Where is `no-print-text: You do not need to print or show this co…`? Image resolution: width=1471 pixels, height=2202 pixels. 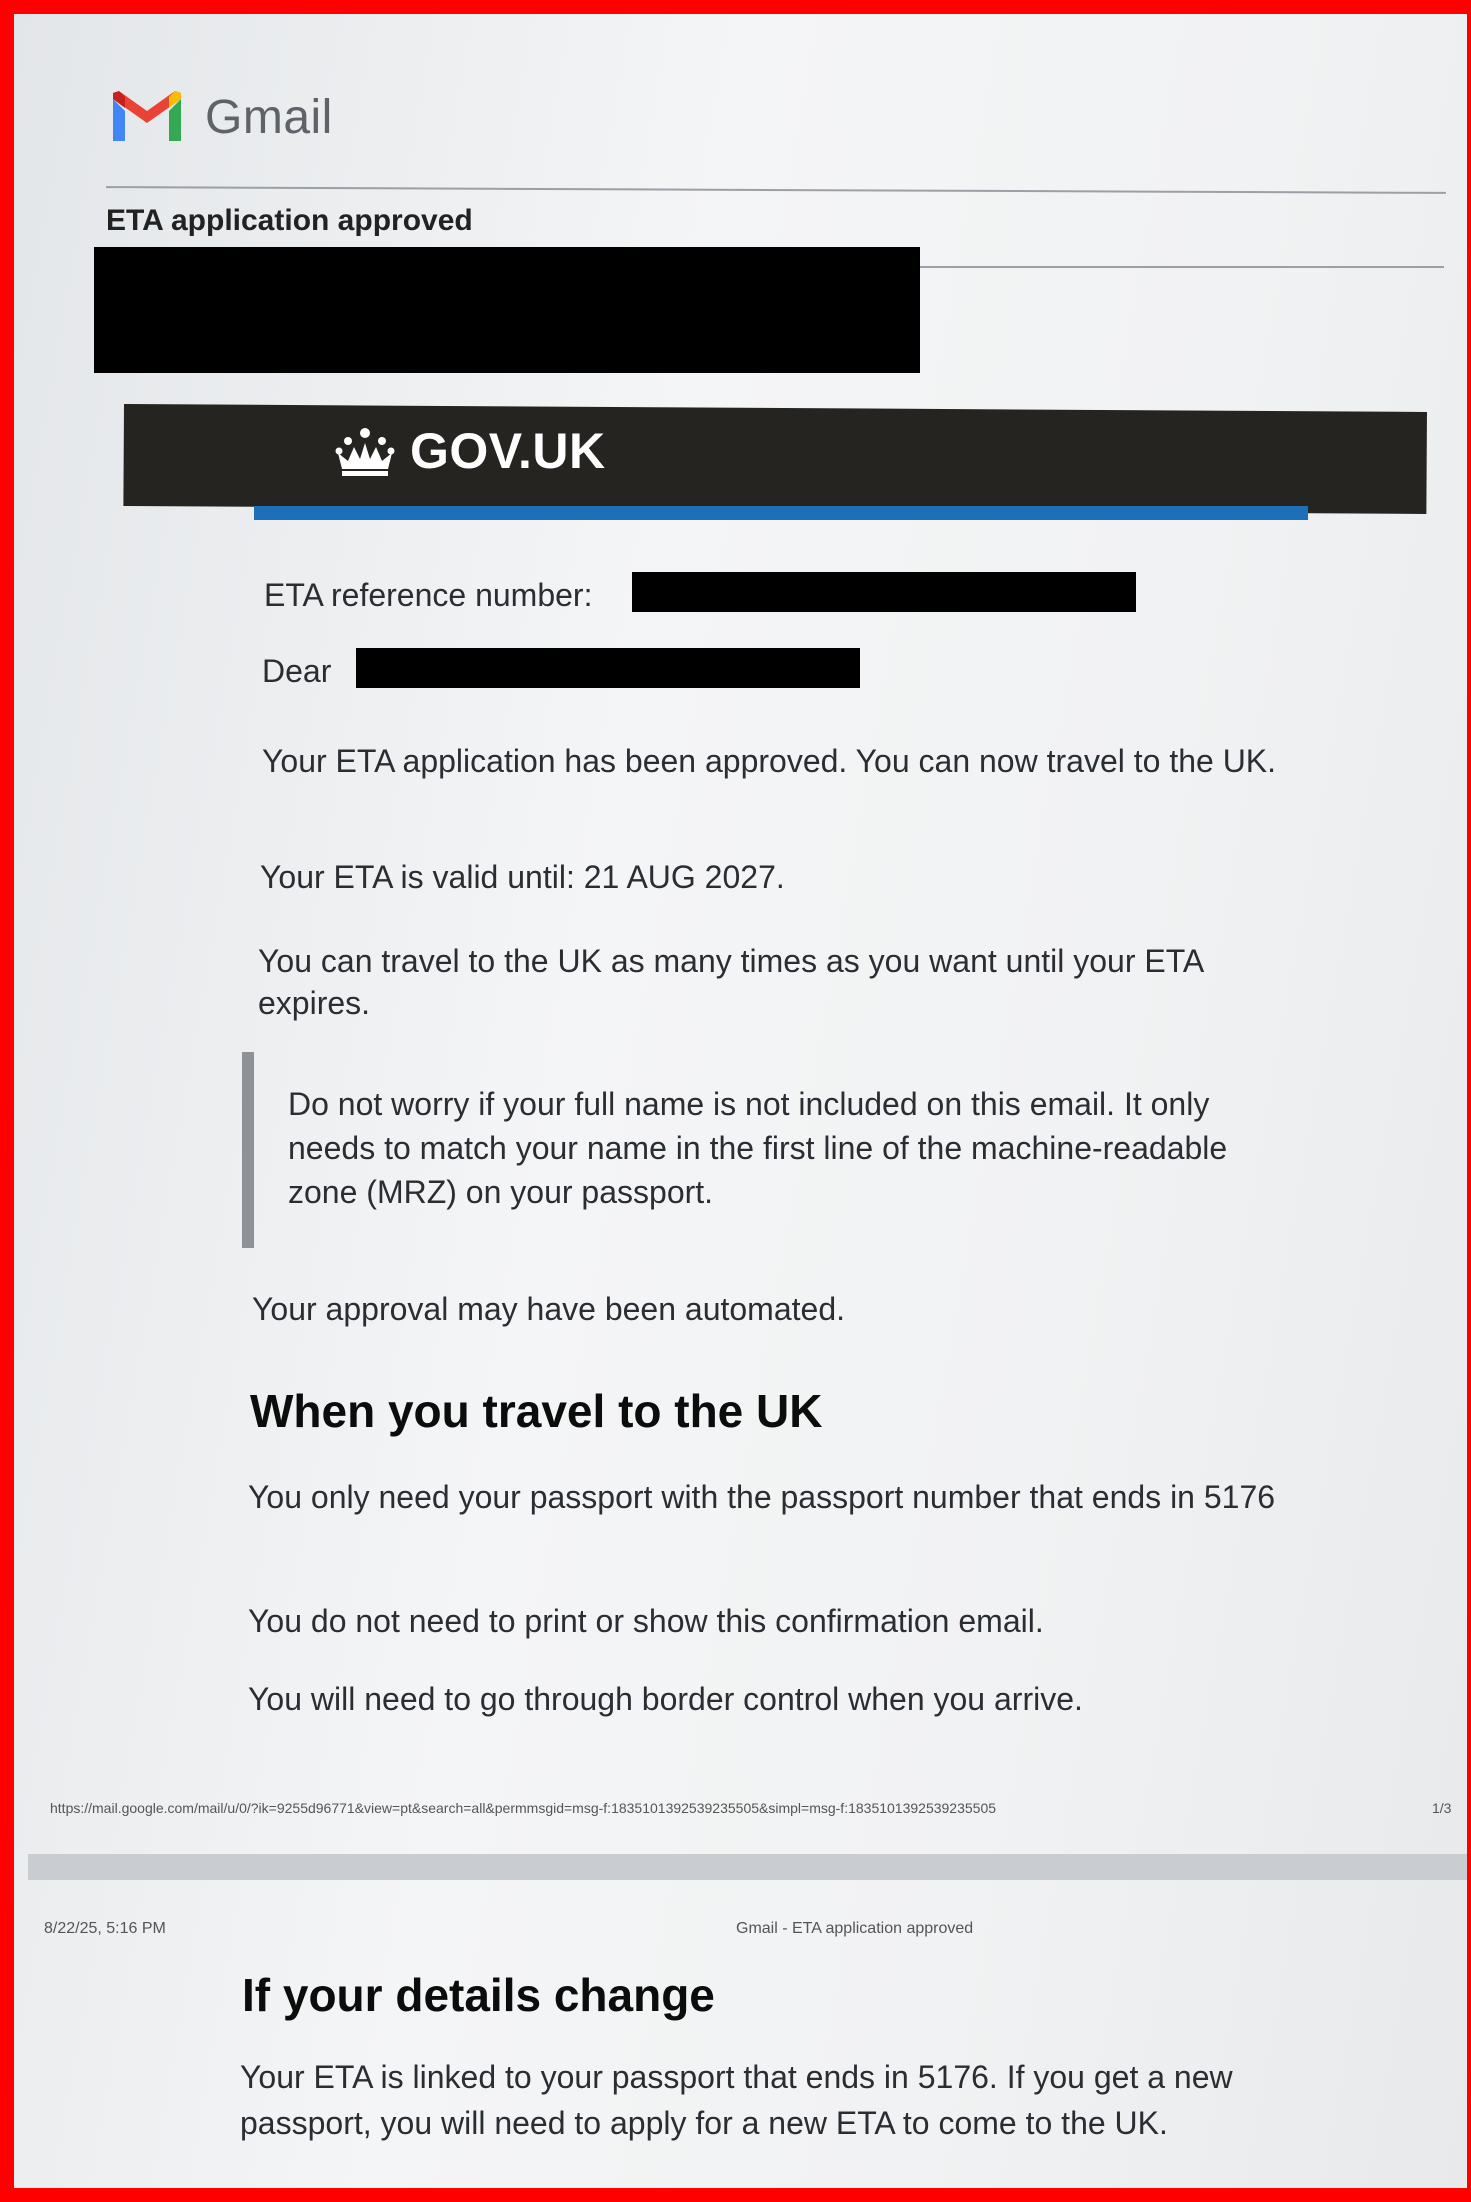 no-print-text: You do not need to print or show this co… is located at coordinates (646, 1621).